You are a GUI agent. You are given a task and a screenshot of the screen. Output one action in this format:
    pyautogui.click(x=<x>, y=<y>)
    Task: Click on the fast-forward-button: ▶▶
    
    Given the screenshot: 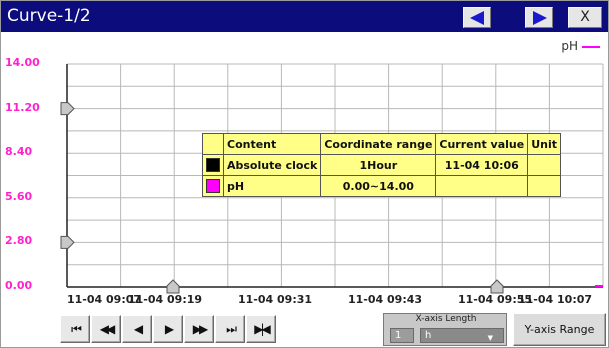 What is the action you would take?
    pyautogui.click(x=199, y=329)
    